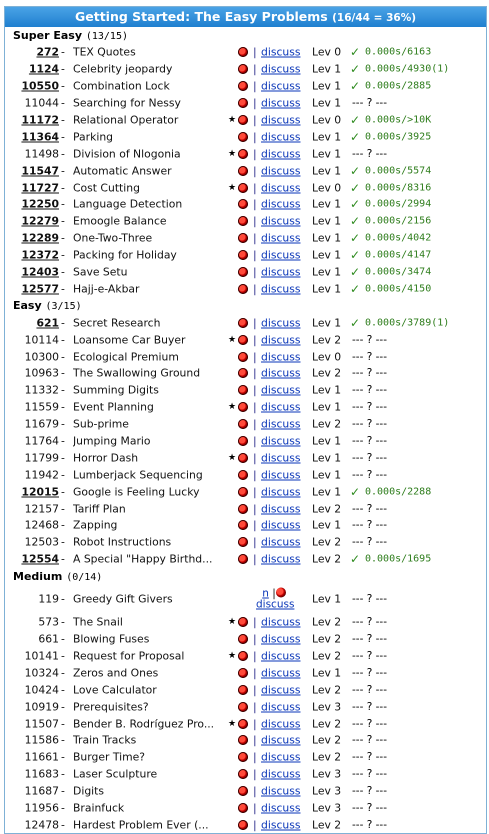  I want to click on problem-id-link: 11727, so click(38, 187).